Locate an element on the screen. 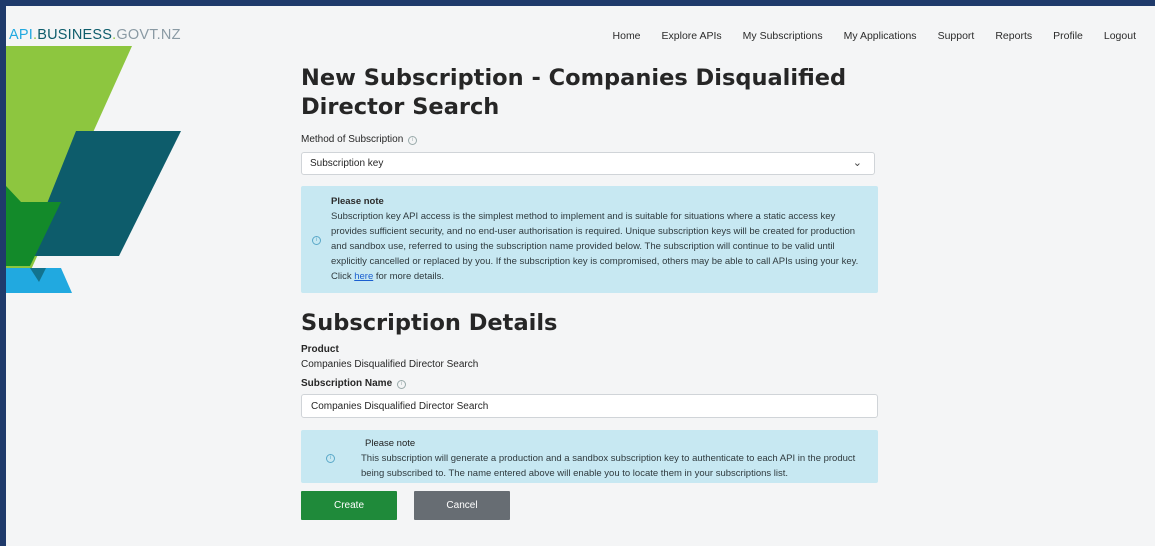  section-heading: Subscription Details is located at coordinates (429, 323).